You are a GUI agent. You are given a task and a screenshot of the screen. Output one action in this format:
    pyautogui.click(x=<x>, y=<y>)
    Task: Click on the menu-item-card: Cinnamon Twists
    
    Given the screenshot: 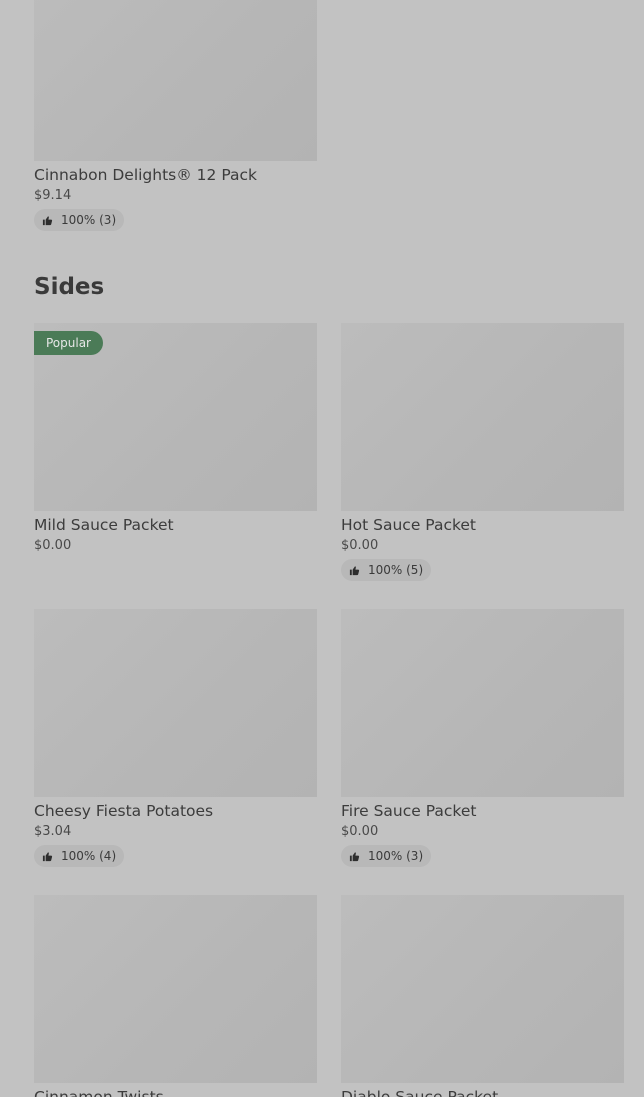 What is the action you would take?
    pyautogui.click(x=175, y=996)
    